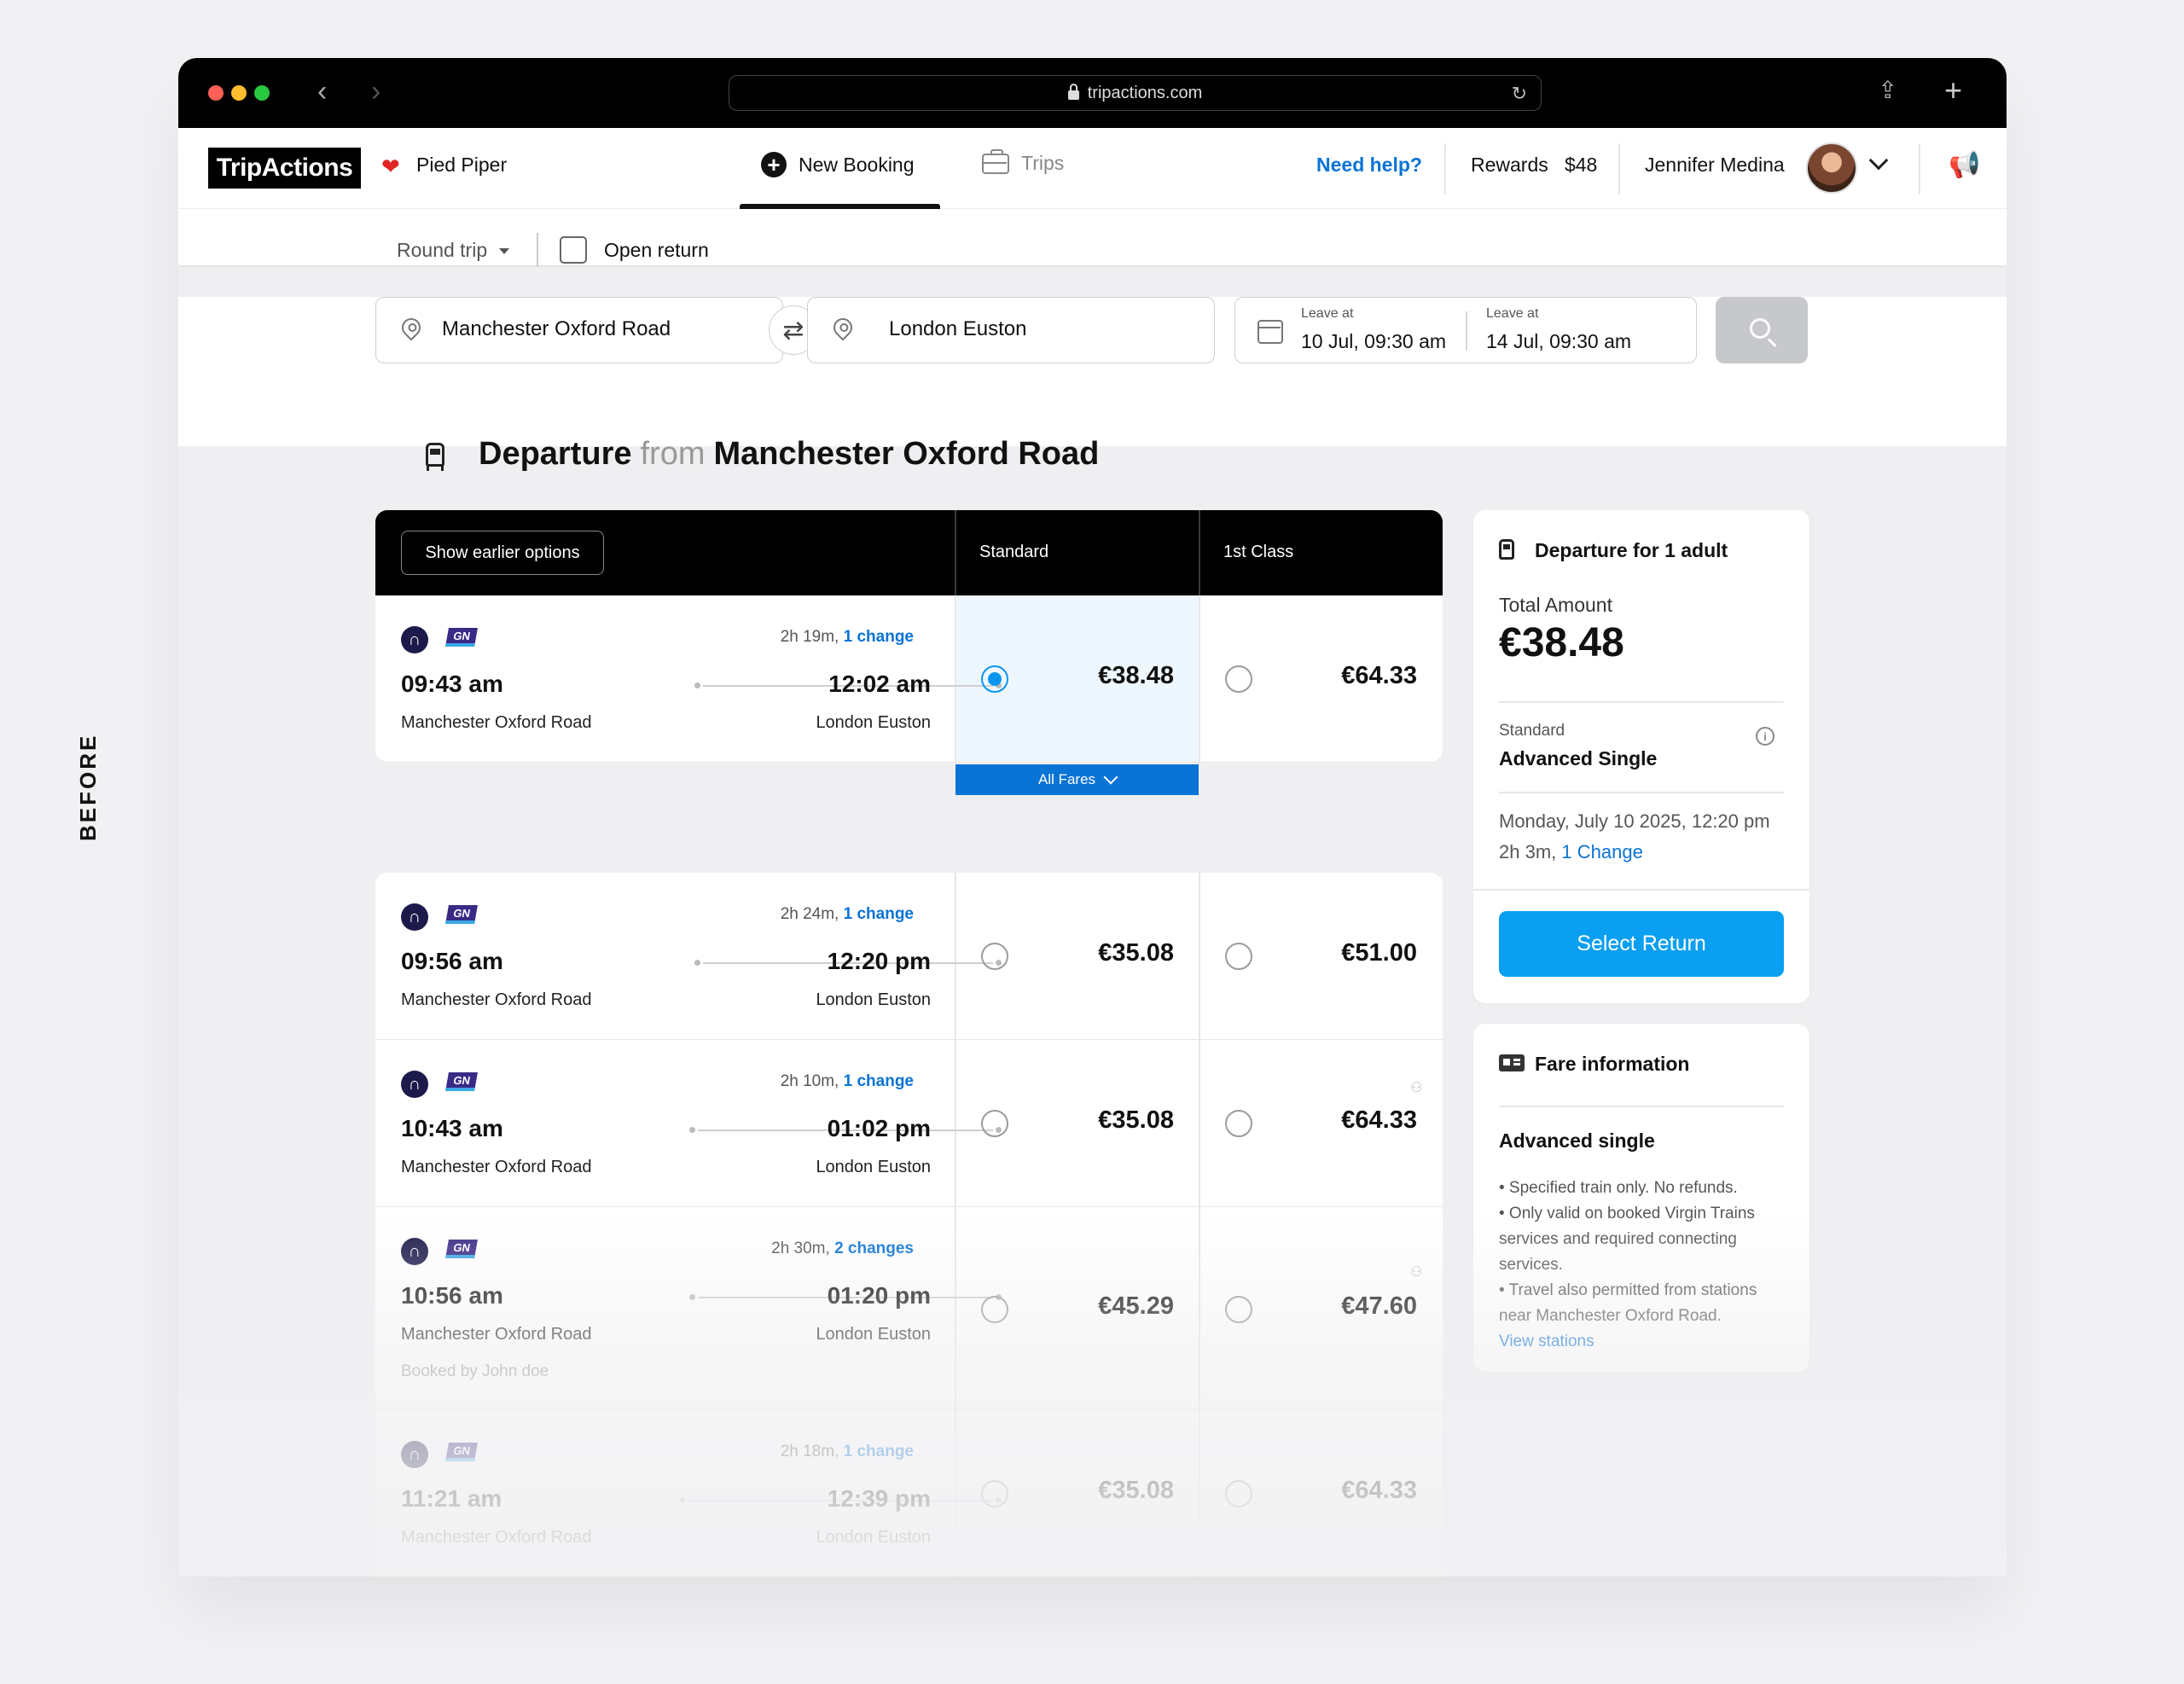  I want to click on minimize-window-button, so click(239, 93).